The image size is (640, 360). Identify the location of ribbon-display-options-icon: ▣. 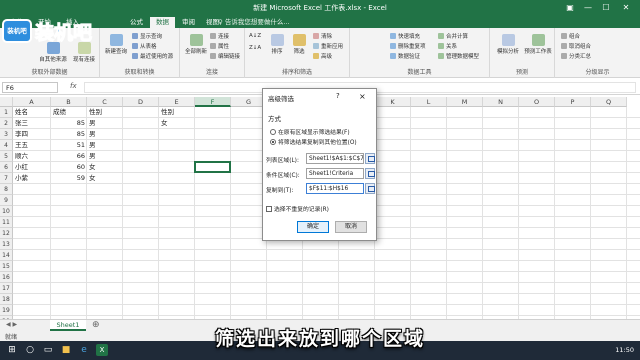
(570, 8).